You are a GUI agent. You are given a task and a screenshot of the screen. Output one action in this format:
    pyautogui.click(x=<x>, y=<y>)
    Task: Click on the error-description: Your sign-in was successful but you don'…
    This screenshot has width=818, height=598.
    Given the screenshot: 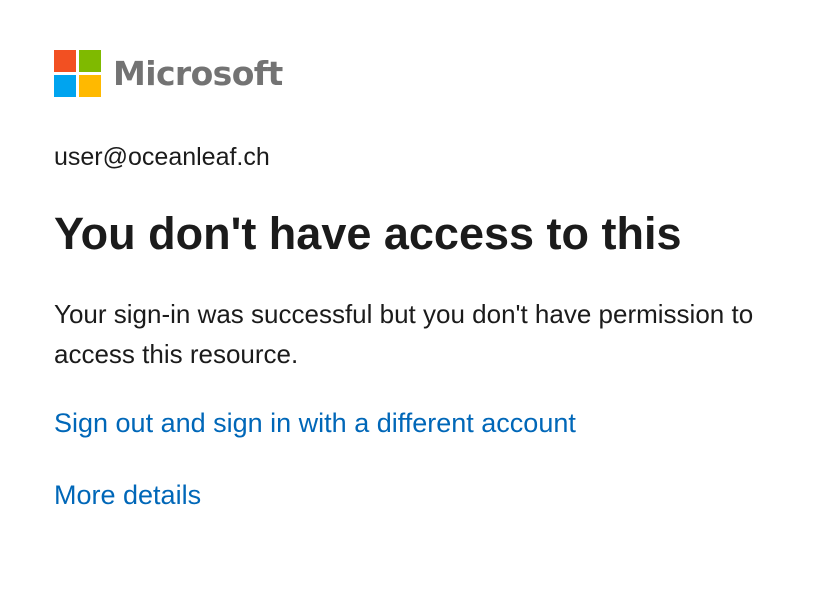 What is the action you would take?
    pyautogui.click(x=404, y=334)
    